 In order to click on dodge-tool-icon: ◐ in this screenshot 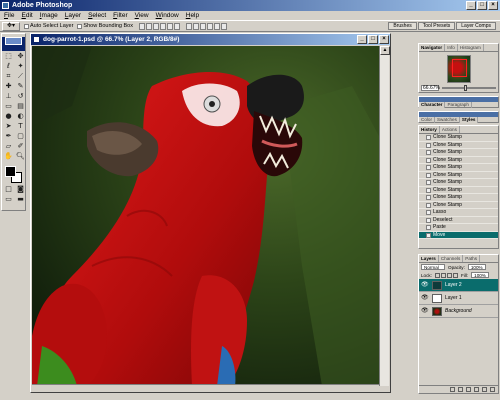, I will do `click(20, 116)`.